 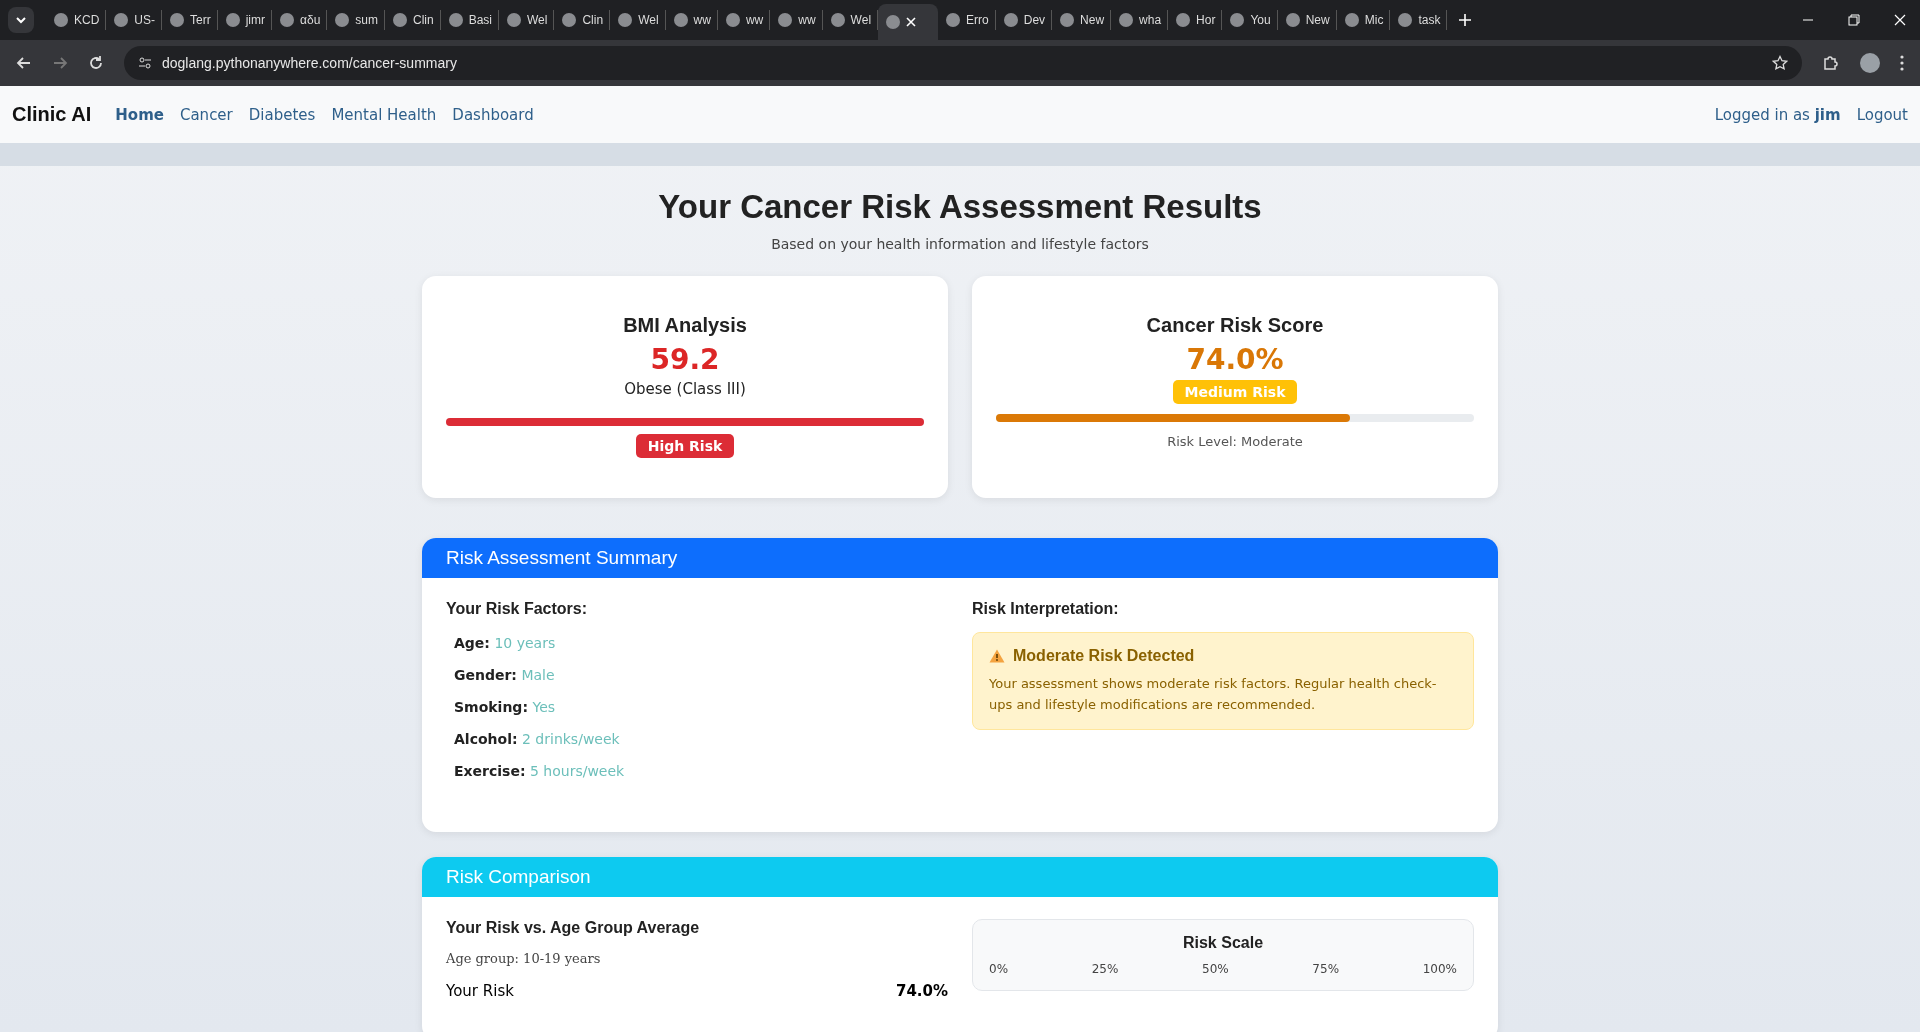 What do you see at coordinates (384, 114) in the screenshot?
I see `nav-link: Mental Health` at bounding box center [384, 114].